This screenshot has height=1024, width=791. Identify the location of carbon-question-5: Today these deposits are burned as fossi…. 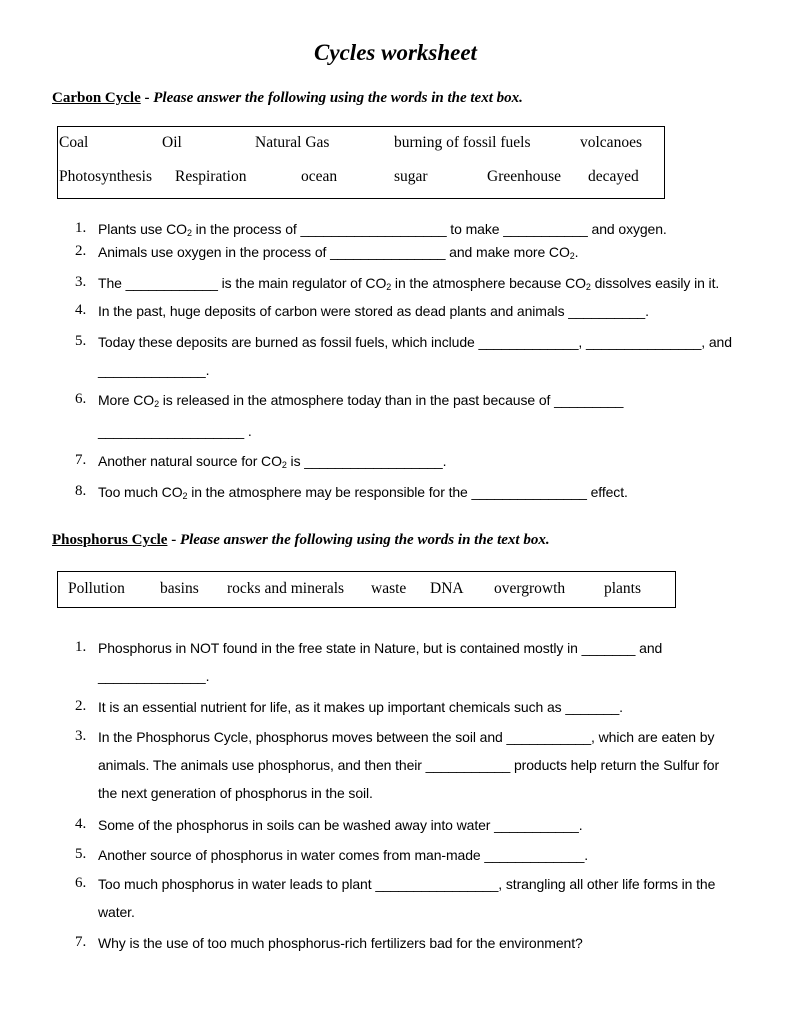
(415, 342).